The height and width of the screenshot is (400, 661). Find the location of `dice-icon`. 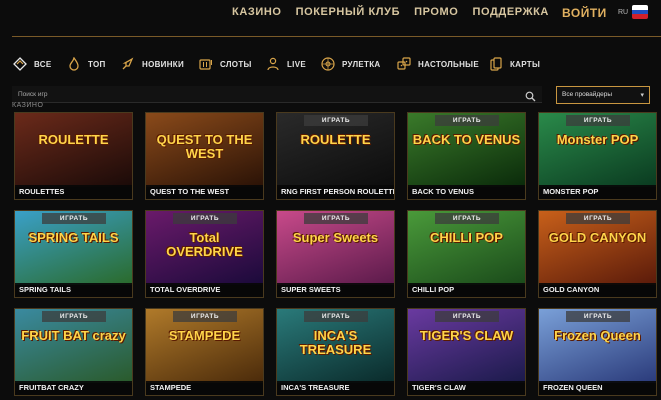

dice-icon is located at coordinates (404, 64).